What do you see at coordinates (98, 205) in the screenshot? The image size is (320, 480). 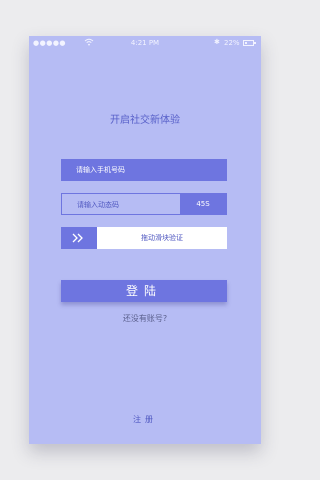 I see `verification-code-placeholder: 请输入动态码` at bounding box center [98, 205].